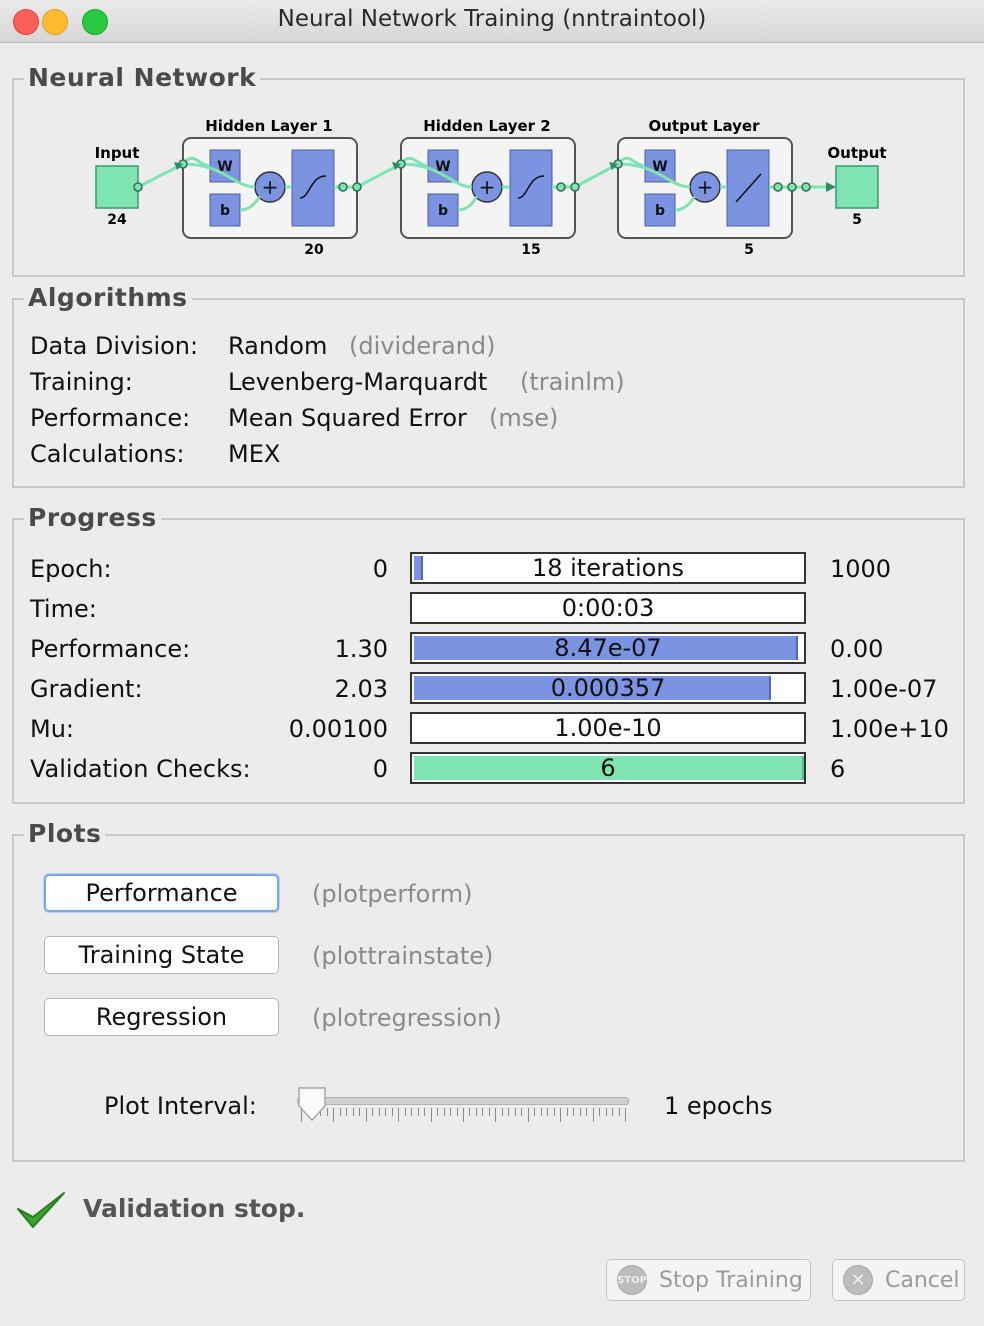 The height and width of the screenshot is (1326, 984). What do you see at coordinates (403, 956) in the screenshot?
I see `plot-training-state-fn: (plottrainstate)` at bounding box center [403, 956].